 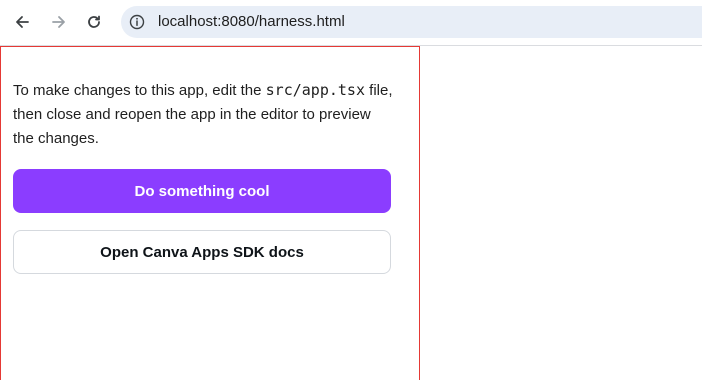 I want to click on forward-button, so click(x=59, y=22).